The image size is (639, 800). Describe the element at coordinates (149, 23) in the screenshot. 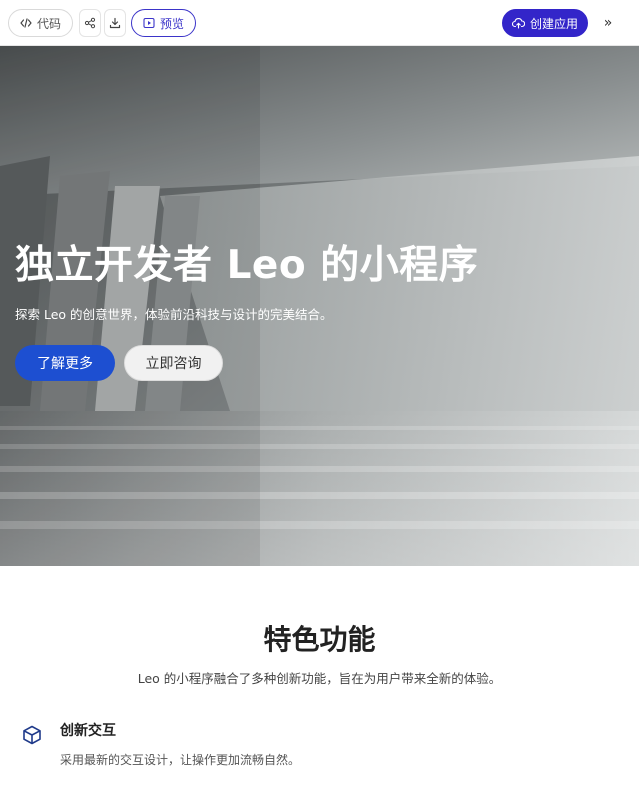

I see `play-icon` at that location.